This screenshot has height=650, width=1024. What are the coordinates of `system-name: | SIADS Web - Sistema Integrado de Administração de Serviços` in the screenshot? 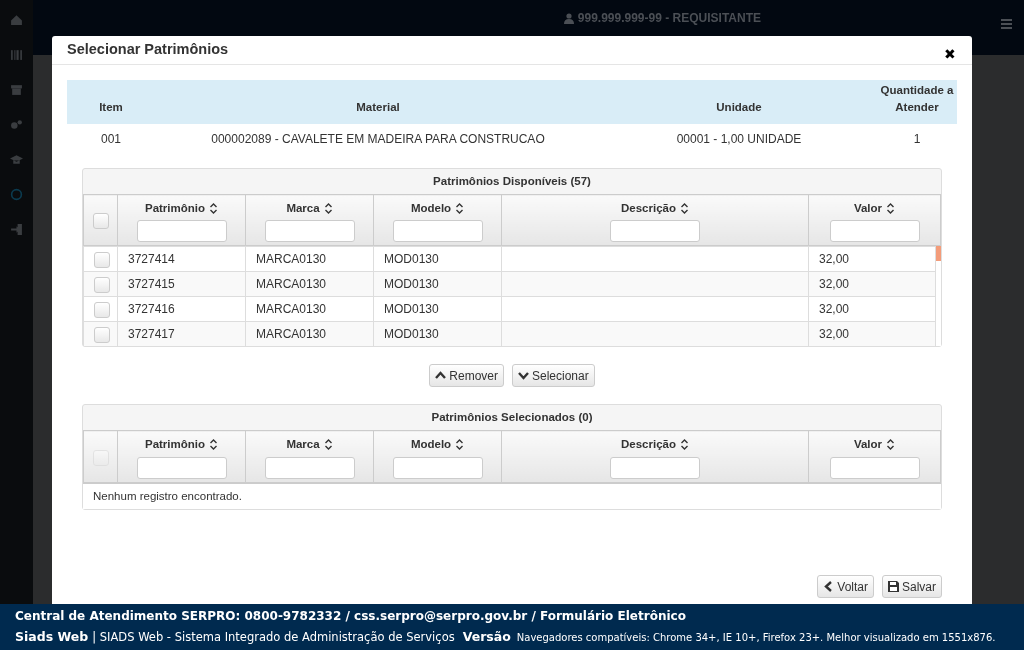 It's located at (273, 638).